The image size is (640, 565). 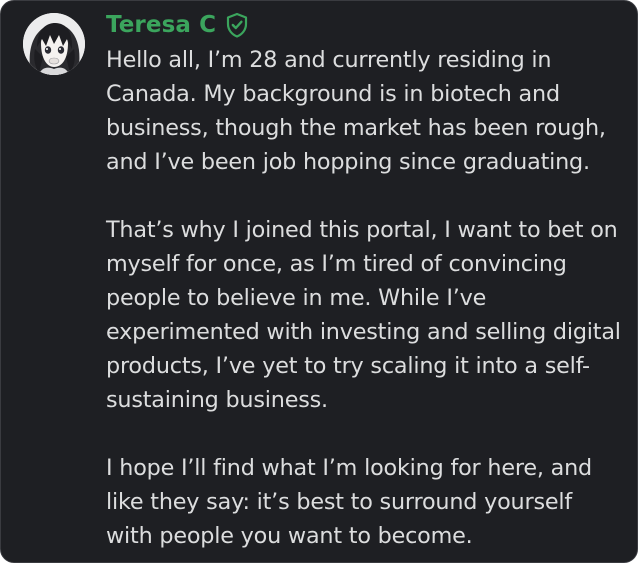 I want to click on message-header: Teresa C, so click(x=177, y=25).